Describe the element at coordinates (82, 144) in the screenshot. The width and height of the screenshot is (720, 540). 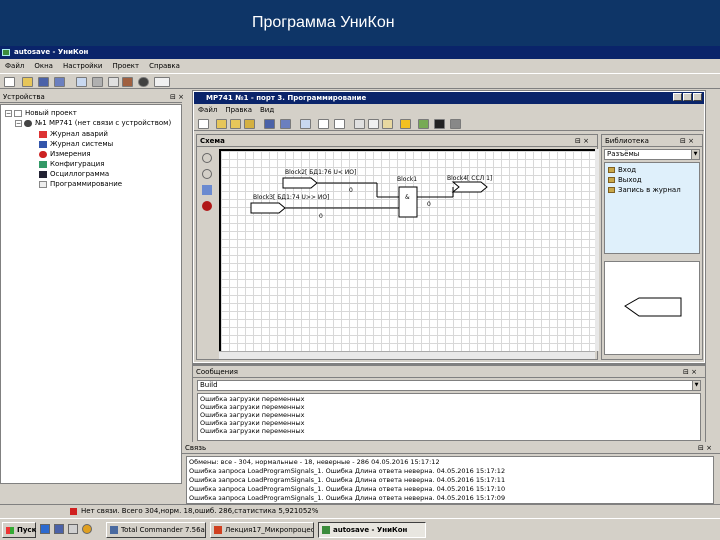
I see `tree-item-label: Журнал системы` at that location.